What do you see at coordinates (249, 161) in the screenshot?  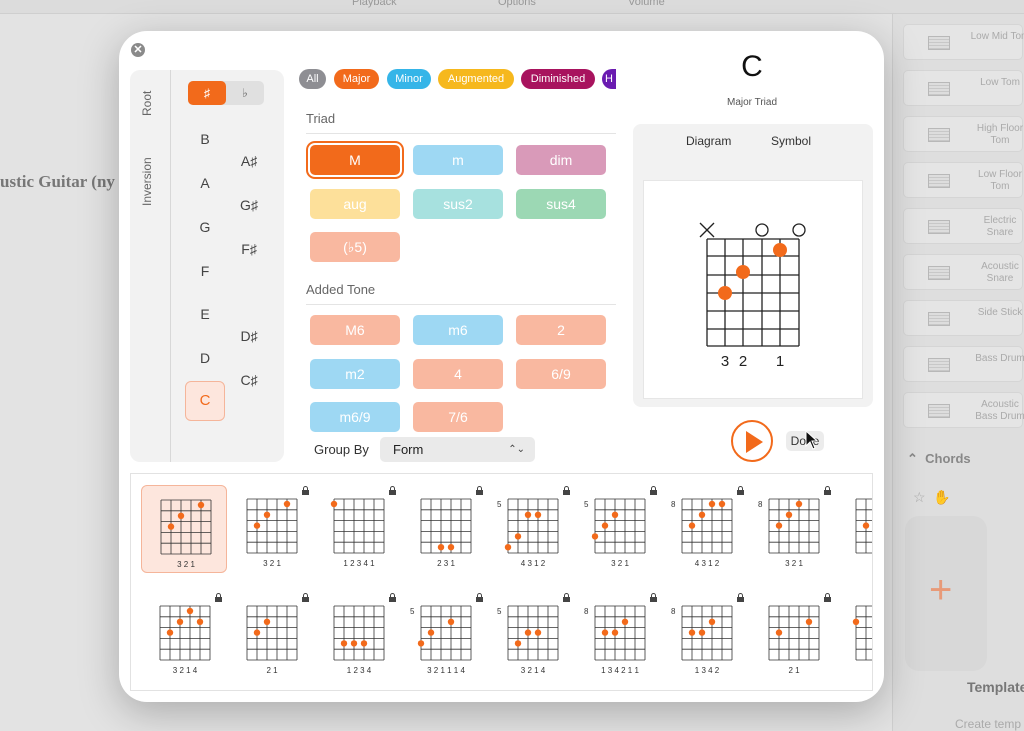 I see `note-a-sharp: A♯` at bounding box center [249, 161].